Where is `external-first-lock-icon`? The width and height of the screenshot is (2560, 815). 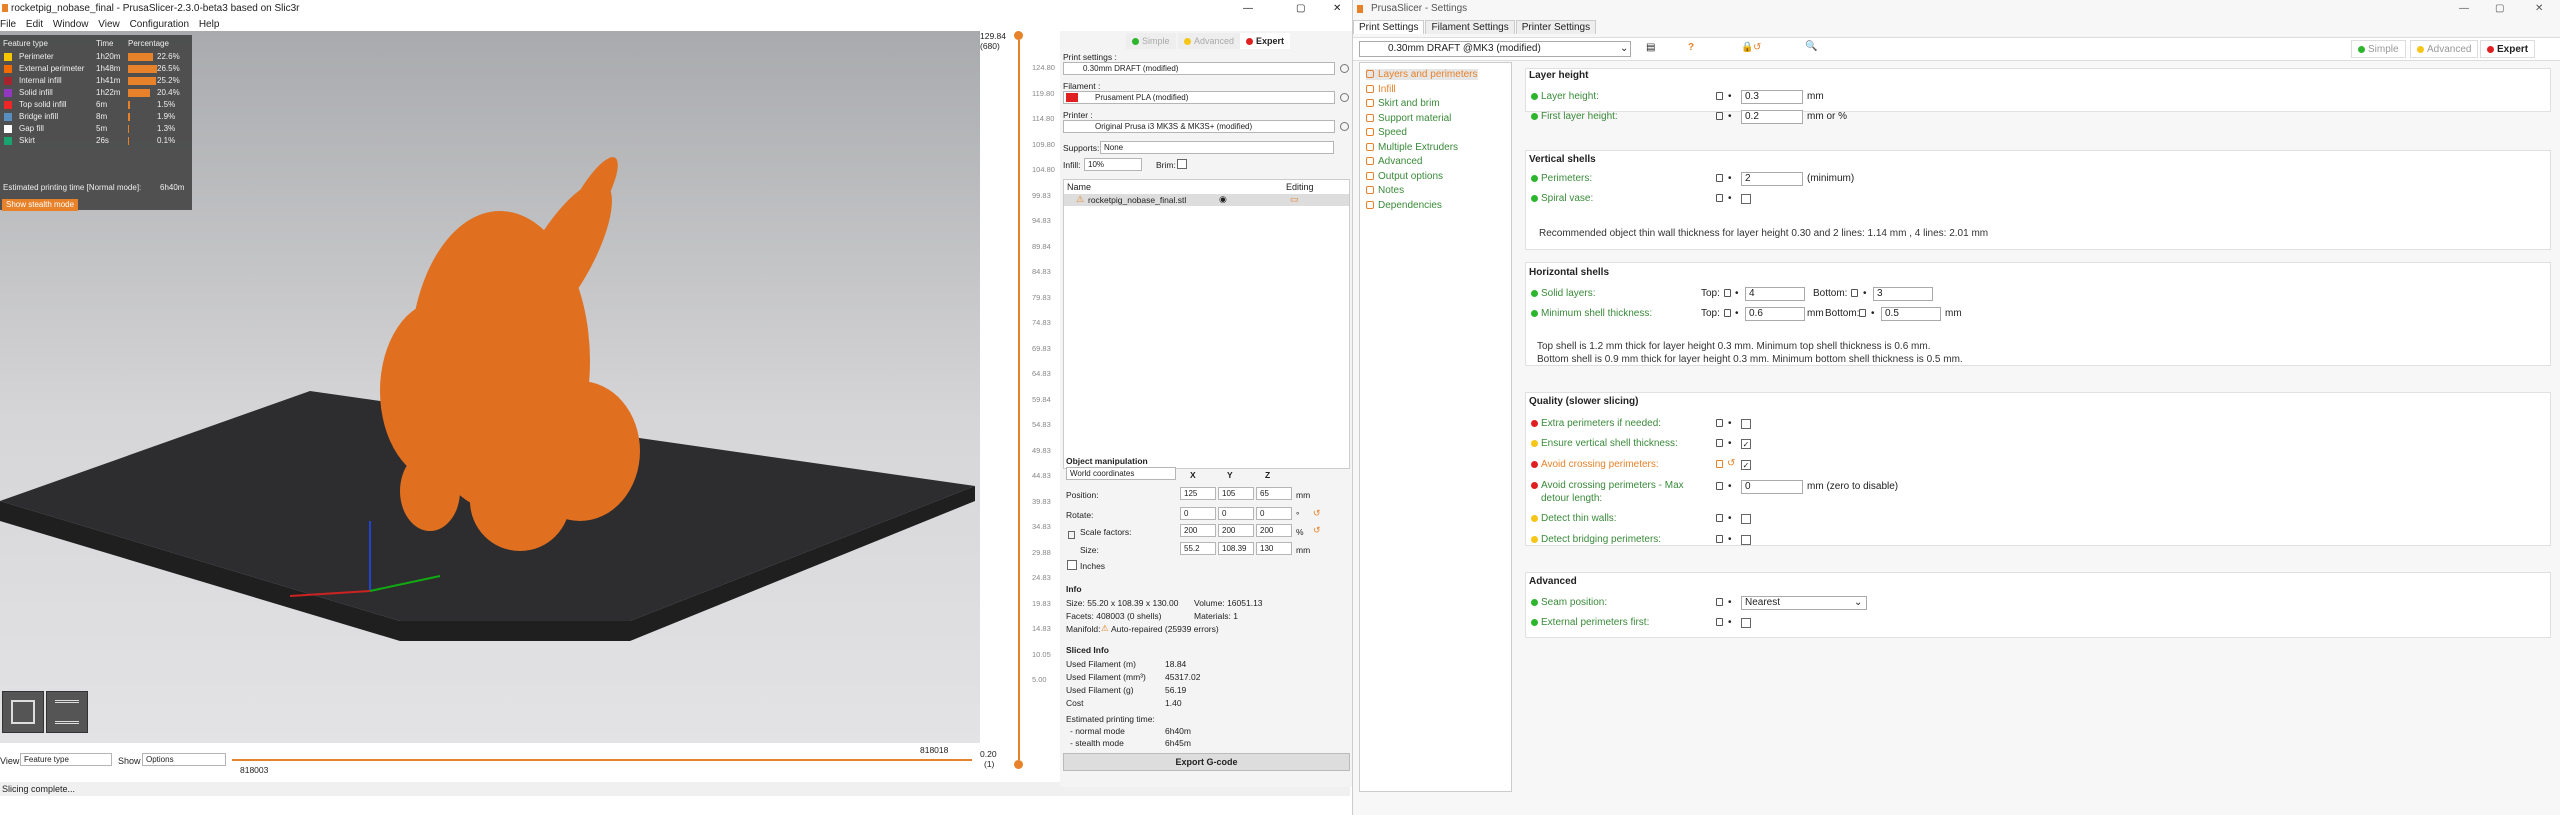
external-first-lock-icon is located at coordinates (1719, 622).